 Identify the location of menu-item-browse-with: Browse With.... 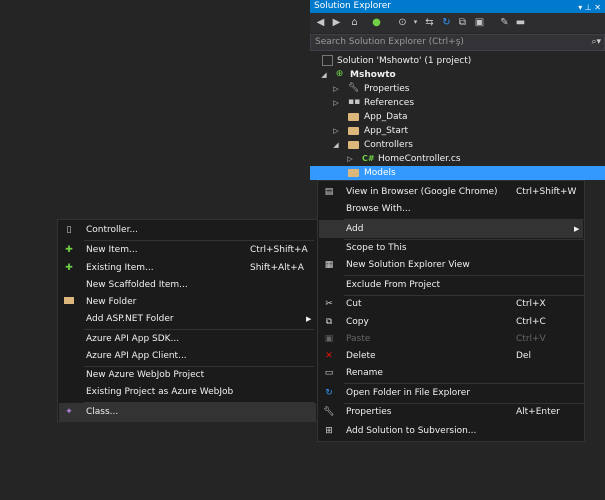
(451, 209).